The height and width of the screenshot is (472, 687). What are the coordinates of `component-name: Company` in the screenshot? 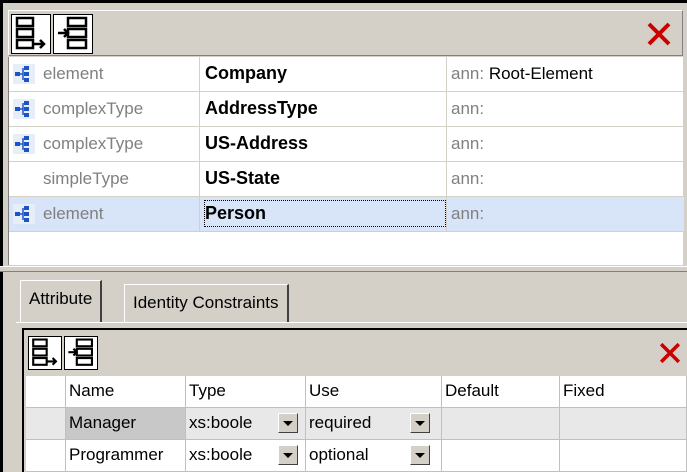 It's located at (325, 73).